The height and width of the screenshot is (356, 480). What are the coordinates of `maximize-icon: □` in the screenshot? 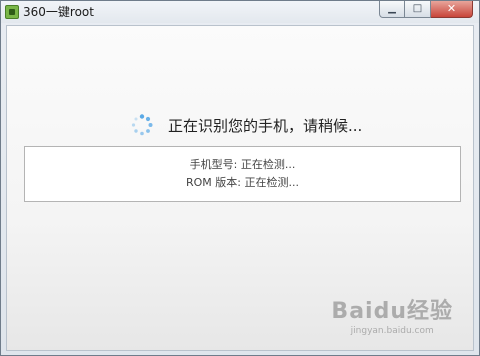 It's located at (417, 8).